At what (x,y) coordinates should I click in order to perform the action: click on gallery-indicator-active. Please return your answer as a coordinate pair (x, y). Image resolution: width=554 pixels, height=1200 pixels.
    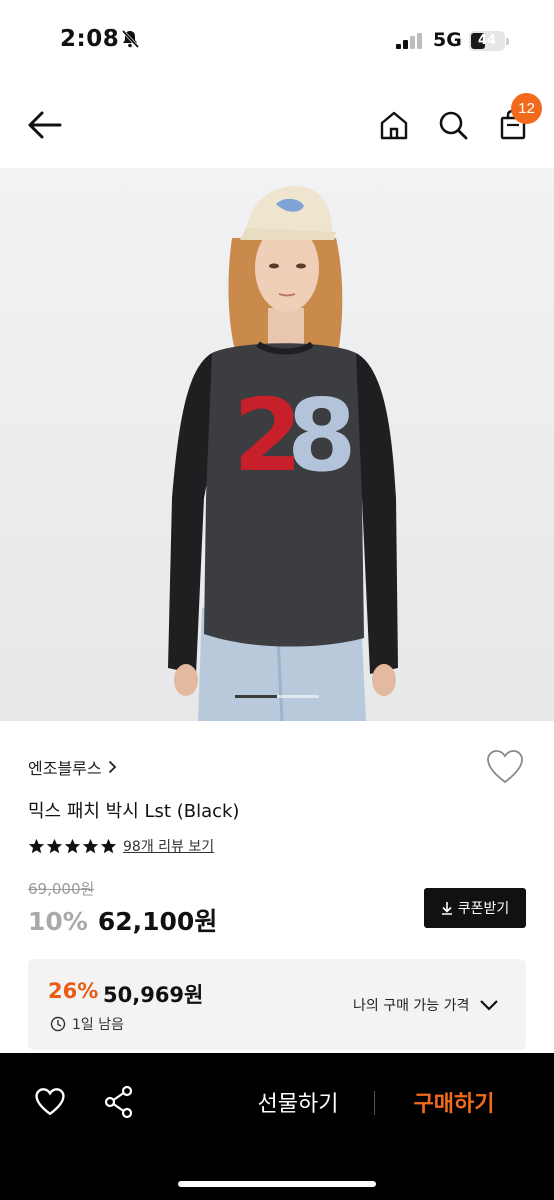
    Looking at the image, I should click on (256, 696).